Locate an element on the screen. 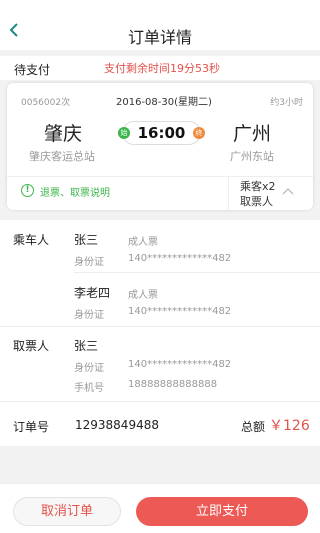 The height and width of the screenshot is (533, 320). page-title: 订单详情 is located at coordinates (159, 37).